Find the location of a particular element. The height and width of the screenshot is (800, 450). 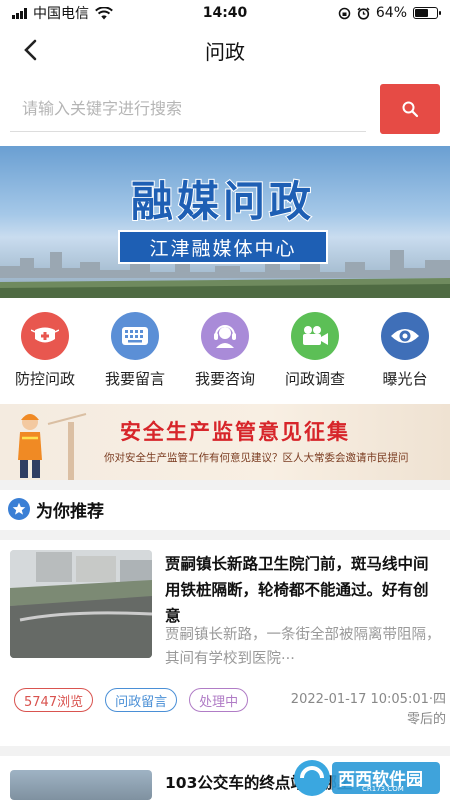

menu-item-exposure: 曝光台 is located at coordinates (405, 354).